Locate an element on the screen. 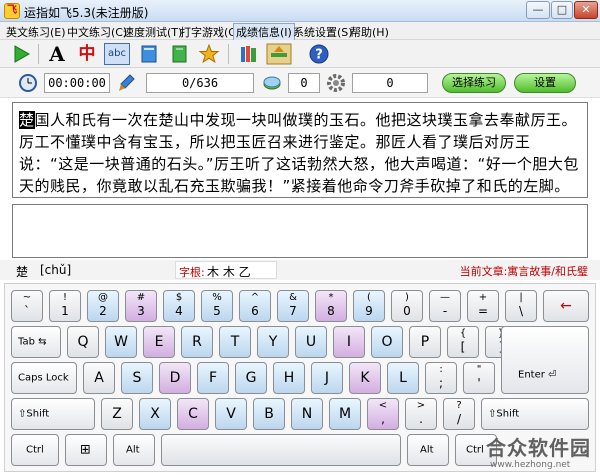 This screenshot has height=476, width=600. key-shift-left: ⇧Shift is located at coordinates (53, 414).